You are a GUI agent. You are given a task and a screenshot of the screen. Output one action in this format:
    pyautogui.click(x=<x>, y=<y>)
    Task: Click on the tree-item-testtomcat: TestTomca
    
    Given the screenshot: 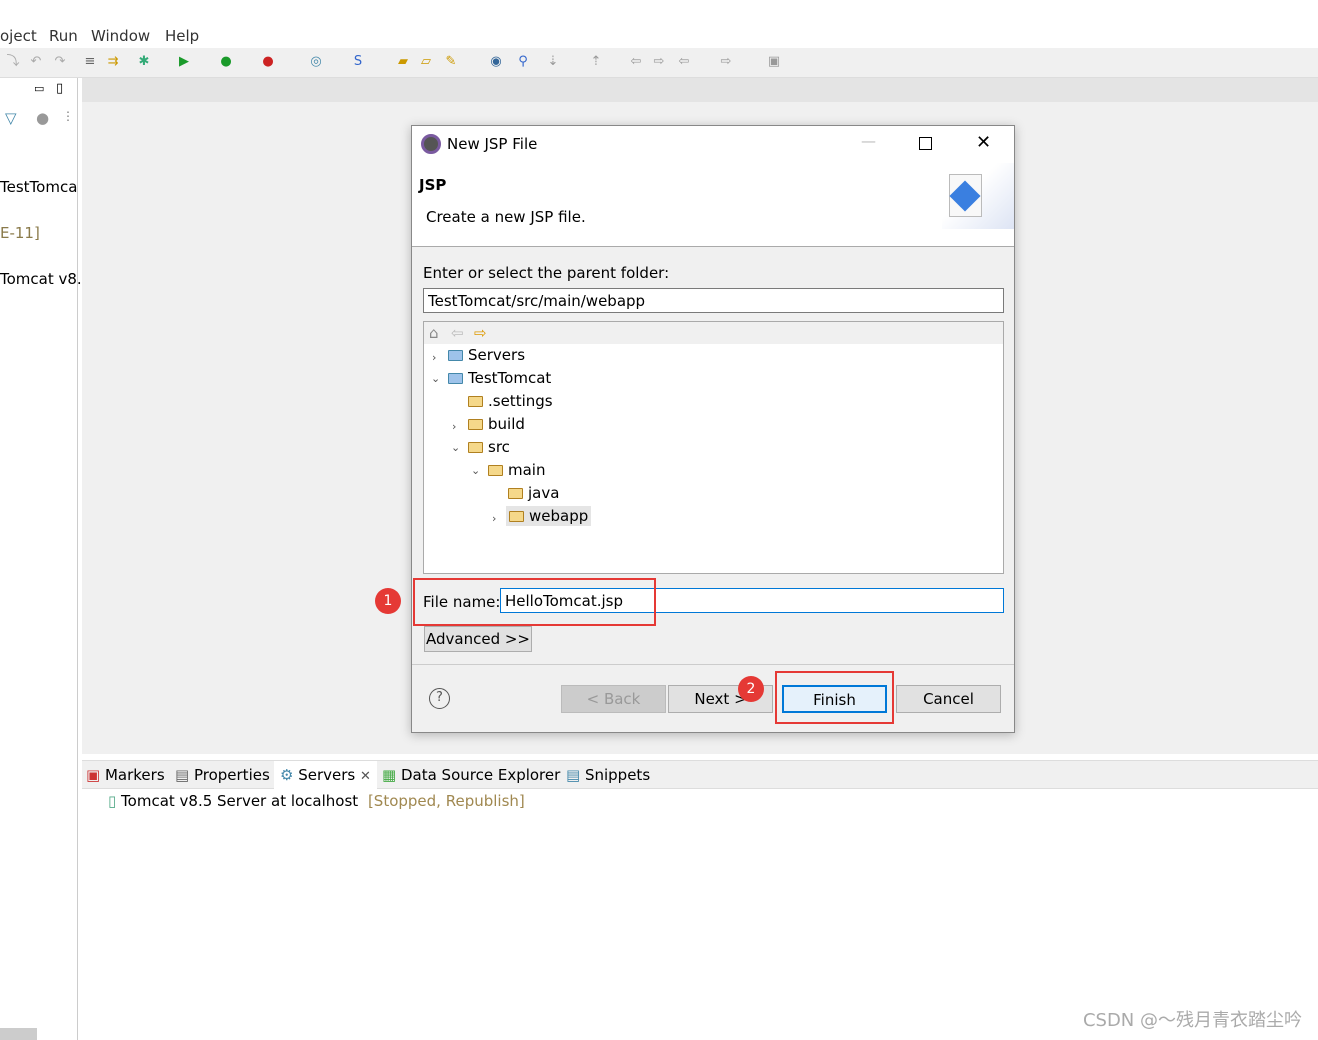 What is the action you would take?
    pyautogui.click(x=38, y=187)
    